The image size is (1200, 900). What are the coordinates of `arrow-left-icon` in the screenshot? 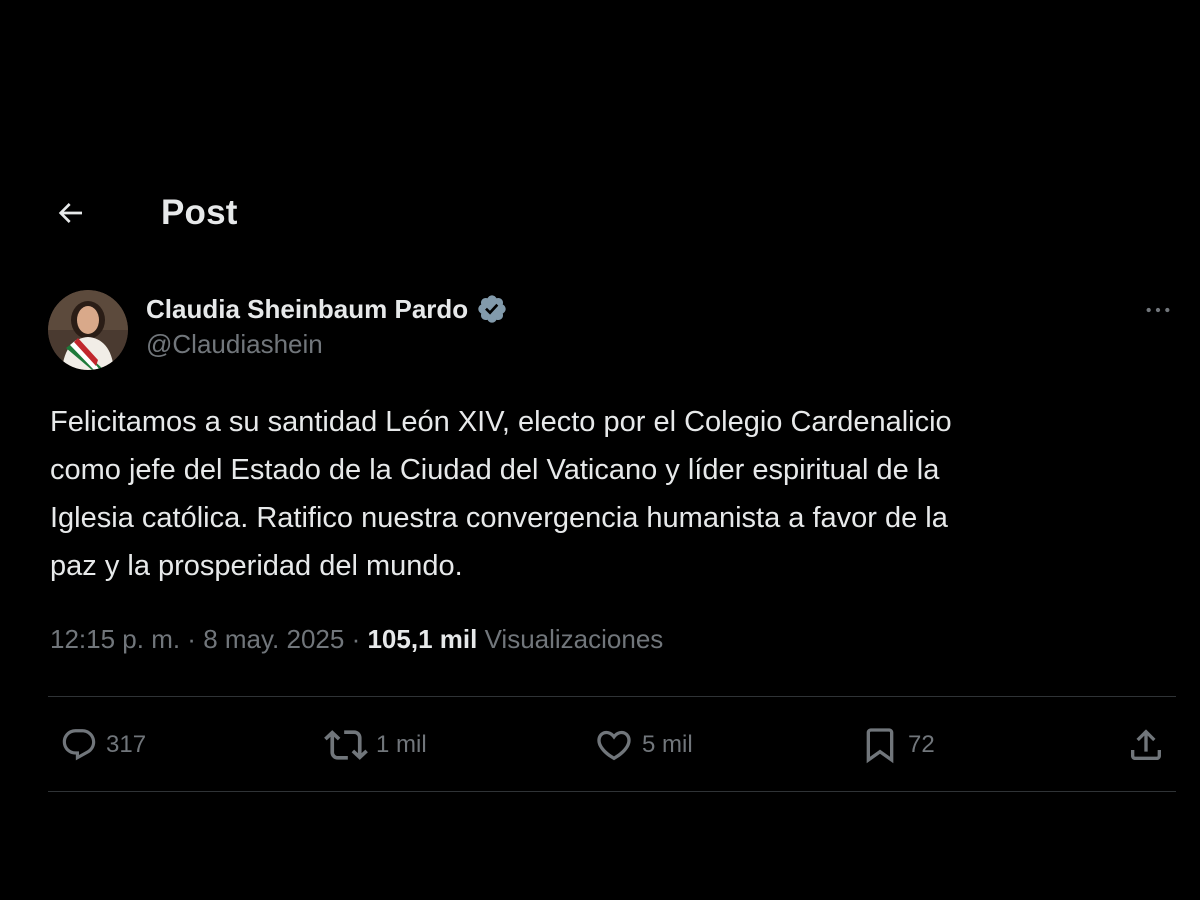 It's located at (70, 213).